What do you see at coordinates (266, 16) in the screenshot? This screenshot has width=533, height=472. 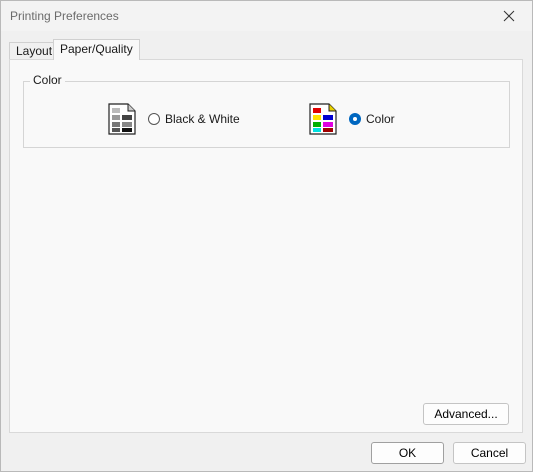 I see `title-bar: Printing Preferences` at bounding box center [266, 16].